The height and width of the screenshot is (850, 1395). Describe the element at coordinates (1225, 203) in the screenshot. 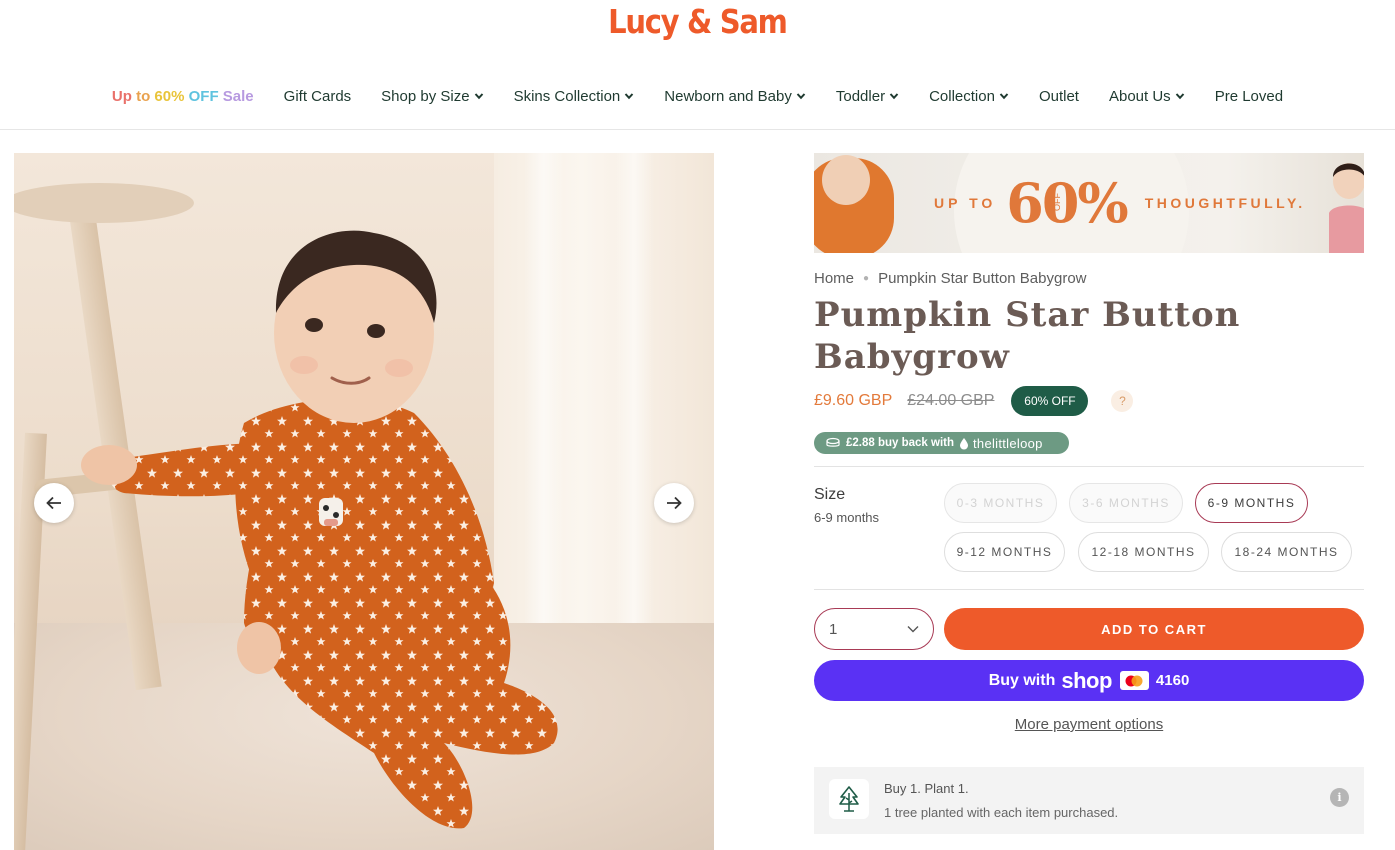

I see `banner-tagline: THOUGHTFULLY.` at that location.